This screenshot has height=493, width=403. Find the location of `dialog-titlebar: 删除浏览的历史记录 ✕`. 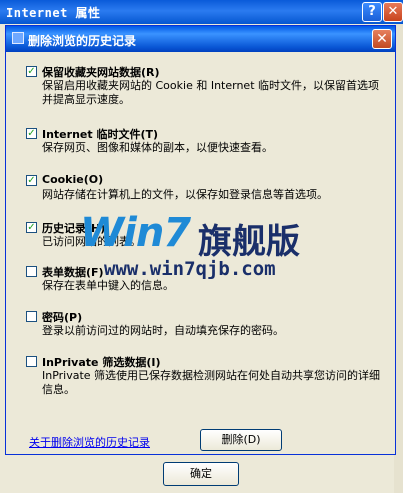

dialog-titlebar: 删除浏览的历史记录 ✕ is located at coordinates (200, 39).